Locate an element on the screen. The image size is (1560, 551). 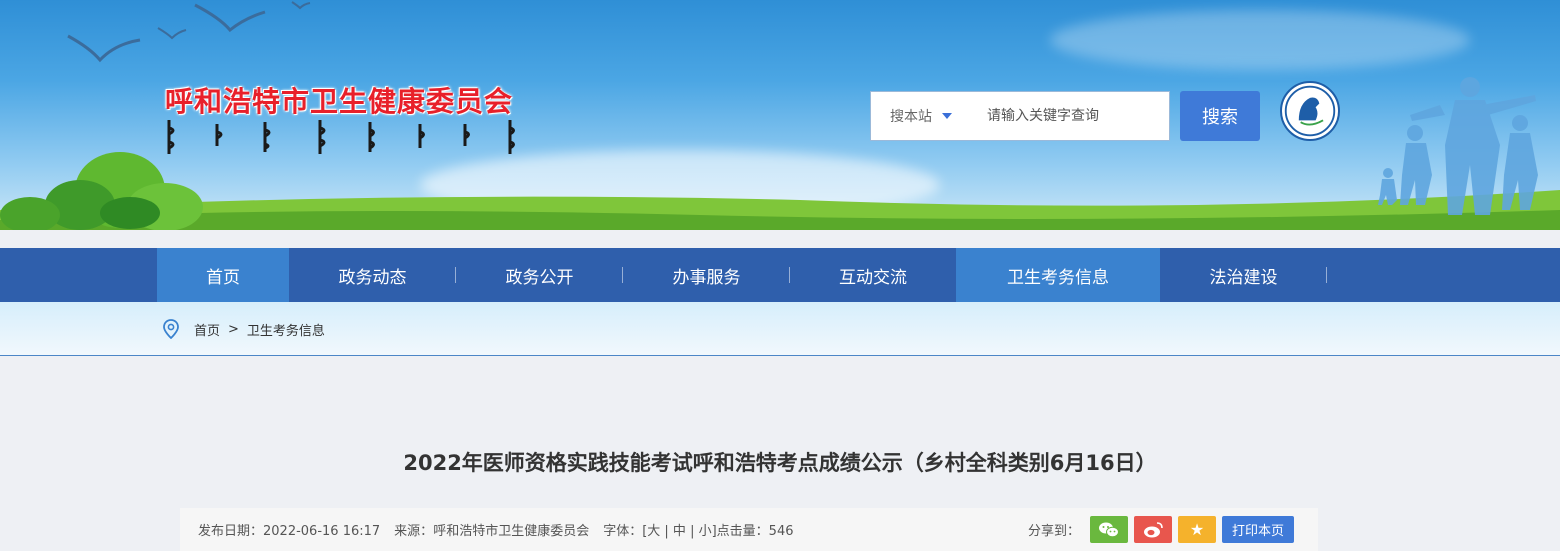
site-title: 呼和浩特市卫生健康委员会 is located at coordinates (339, 100).